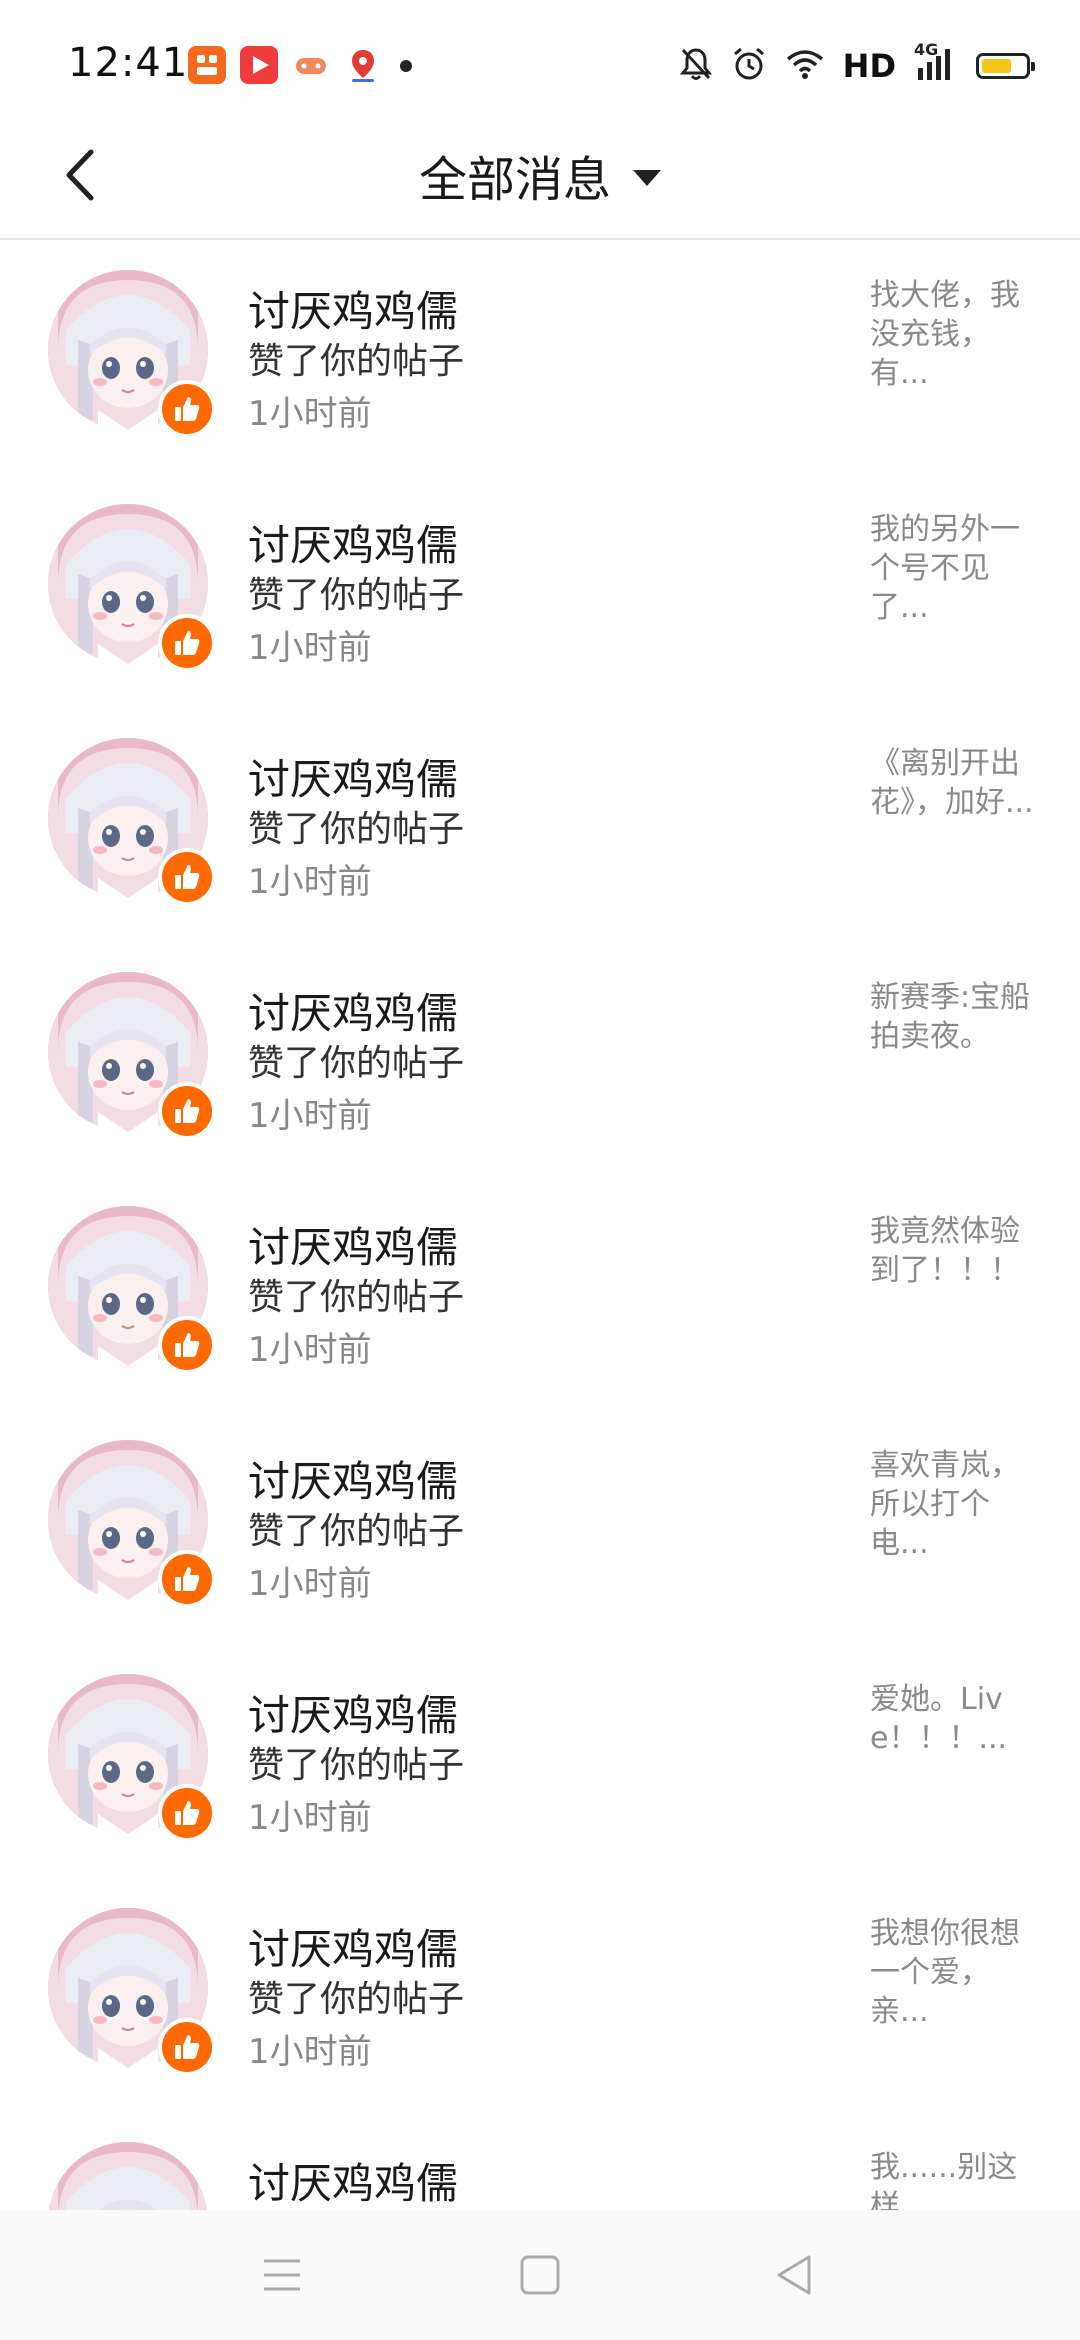 The height and width of the screenshot is (2340, 1080). Describe the element at coordinates (869, 66) in the screenshot. I see `network-label: HD` at that location.